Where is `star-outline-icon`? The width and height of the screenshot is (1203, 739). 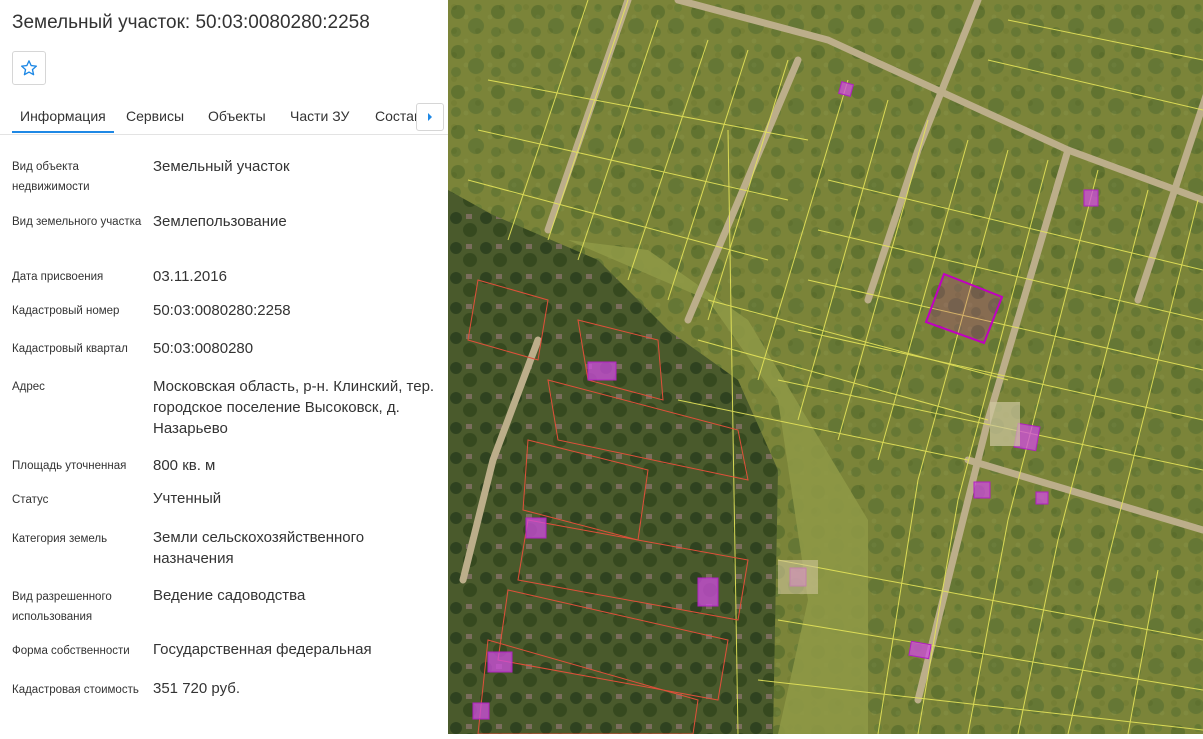 star-outline-icon is located at coordinates (29, 68).